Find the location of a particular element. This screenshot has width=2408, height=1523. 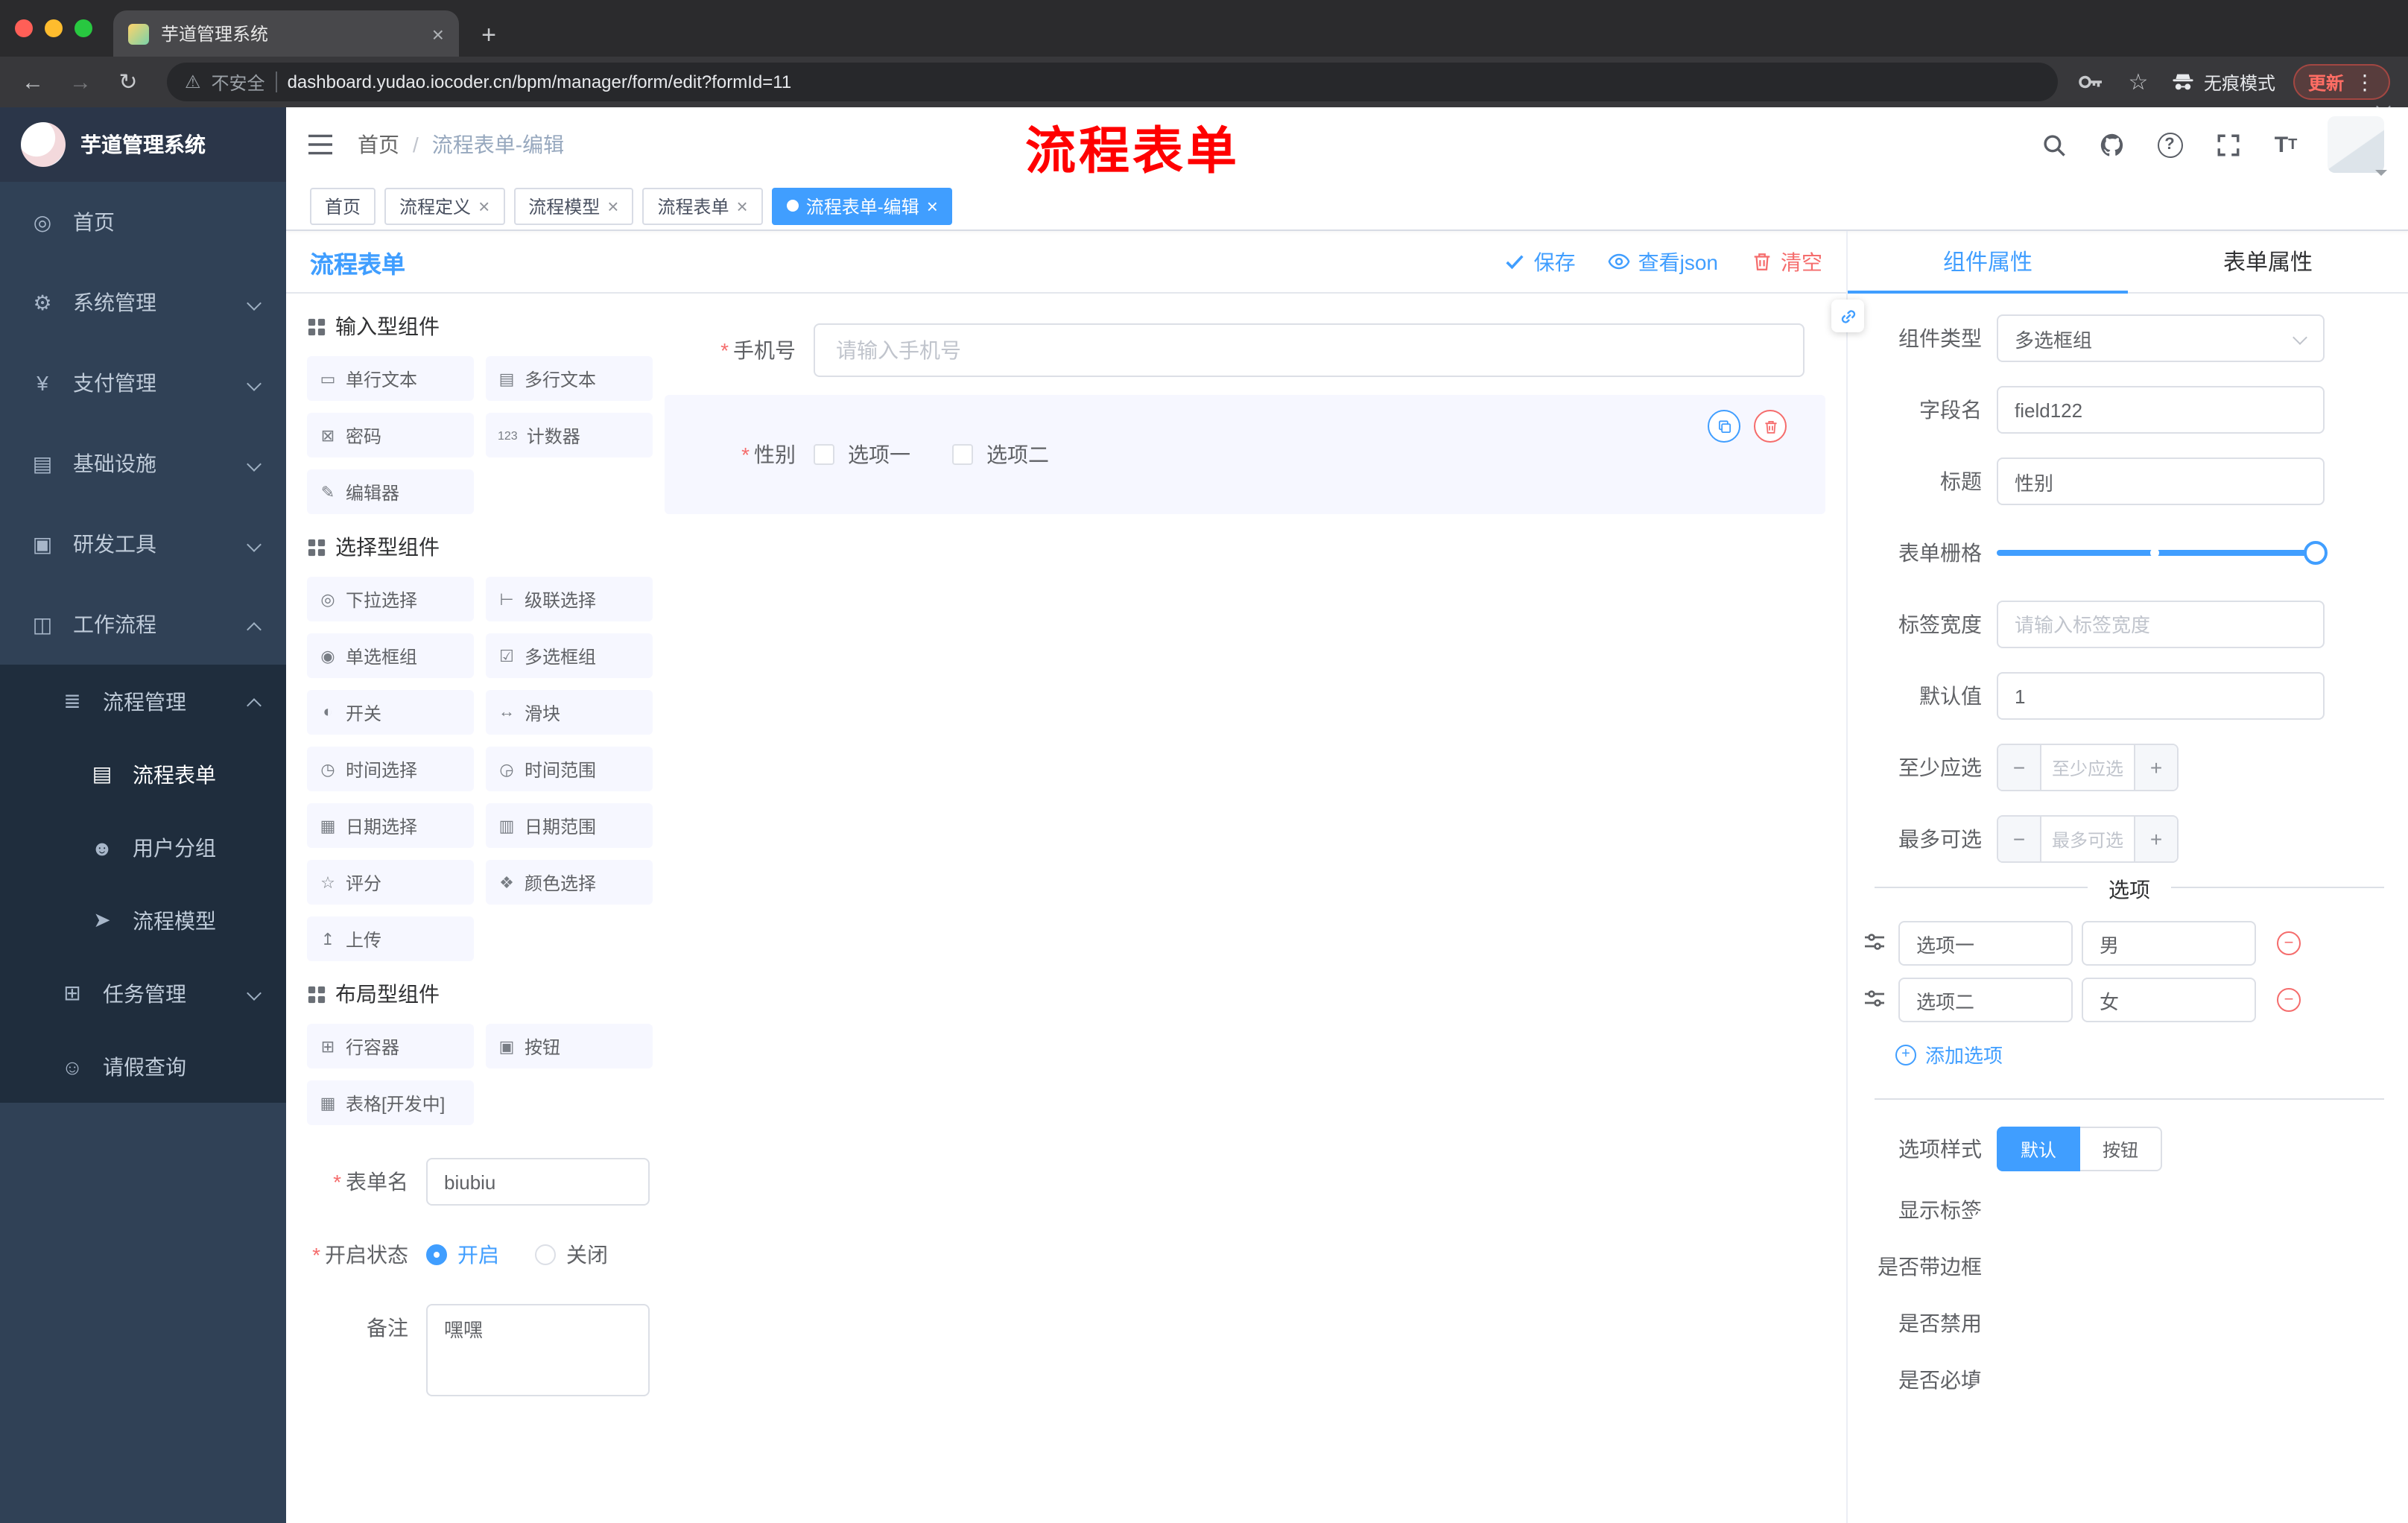

label-width-input is located at coordinates (2161, 624).